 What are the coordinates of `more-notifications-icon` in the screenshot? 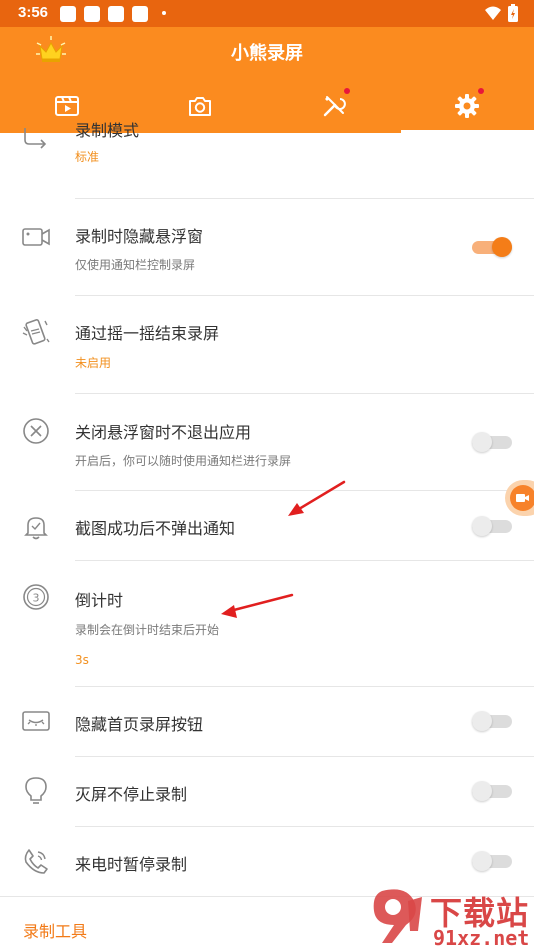 It's located at (164, 13).